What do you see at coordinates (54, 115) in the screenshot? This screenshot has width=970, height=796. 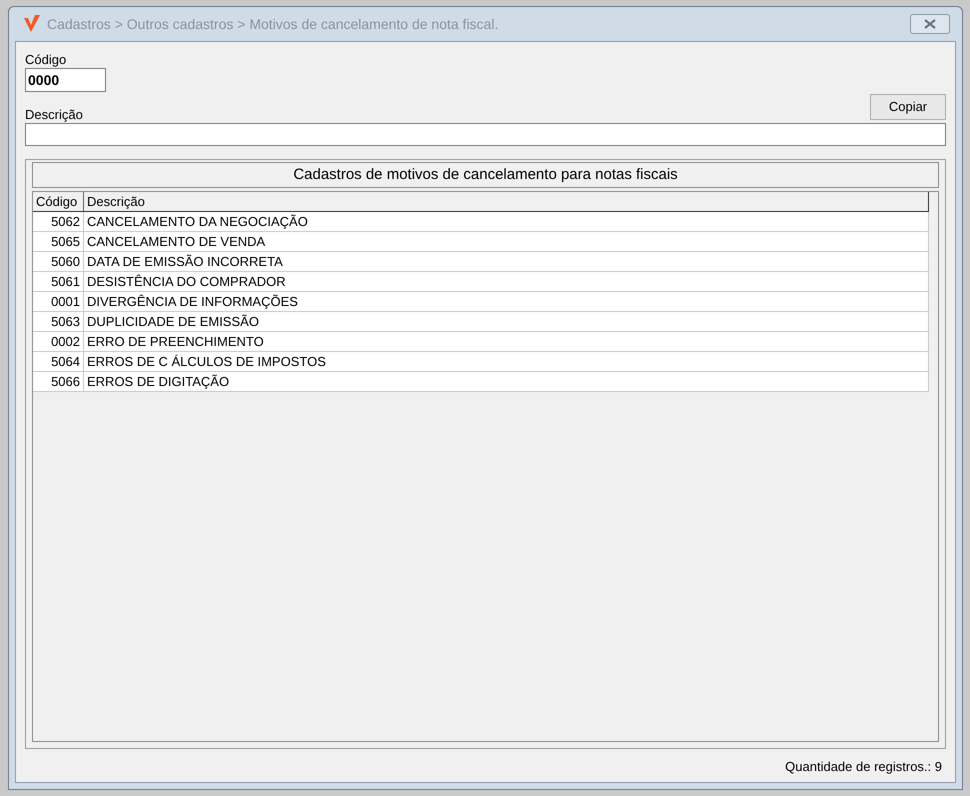 I see `description-label: Descrição` at bounding box center [54, 115].